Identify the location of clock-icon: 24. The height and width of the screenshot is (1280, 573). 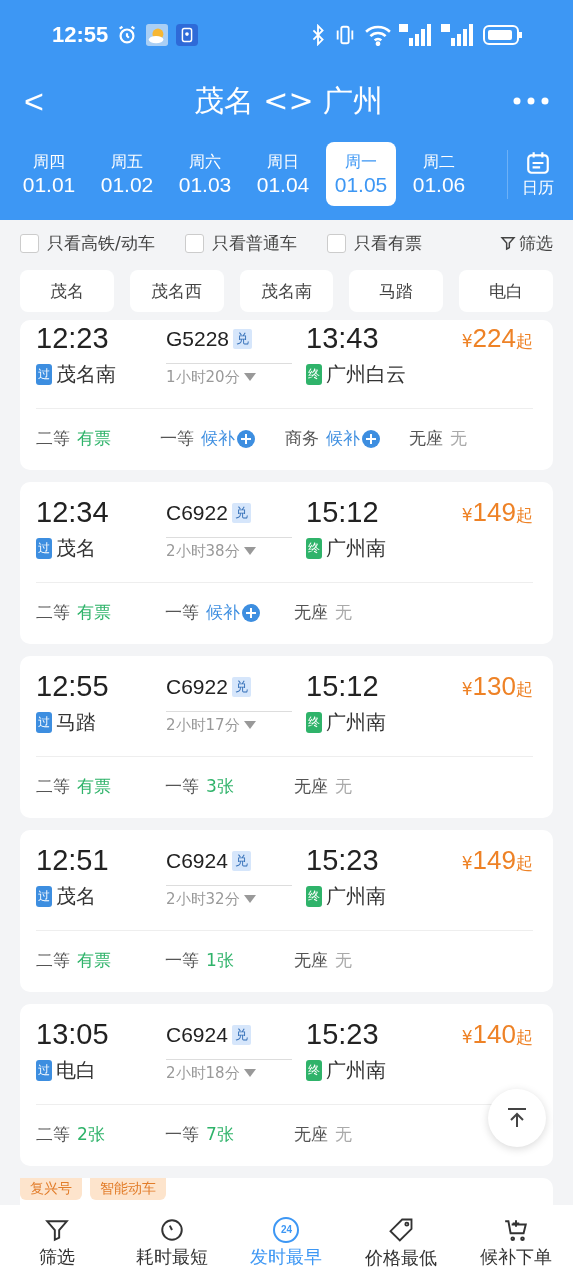
(286, 1229).